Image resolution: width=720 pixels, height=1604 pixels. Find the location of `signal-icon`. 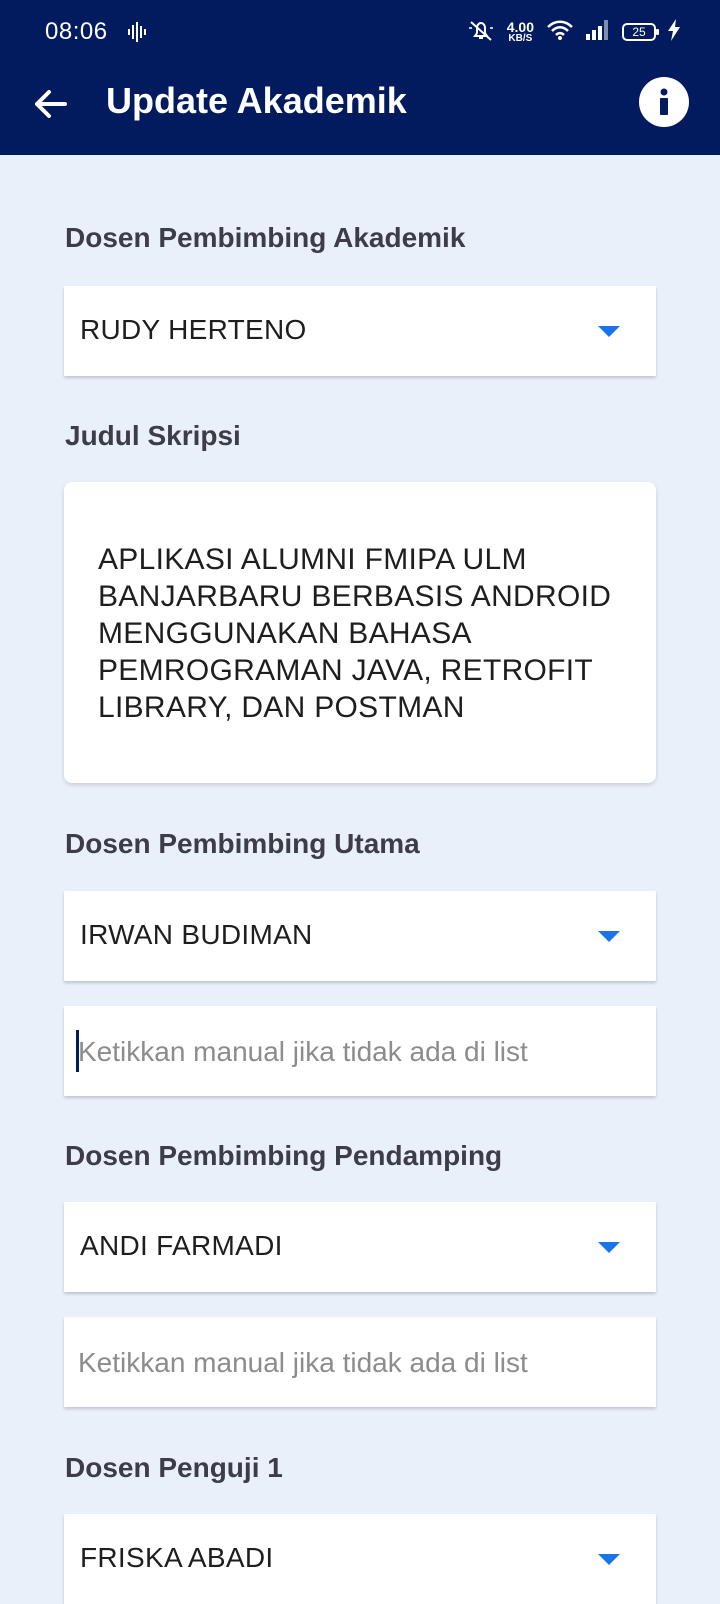

signal-icon is located at coordinates (598, 32).